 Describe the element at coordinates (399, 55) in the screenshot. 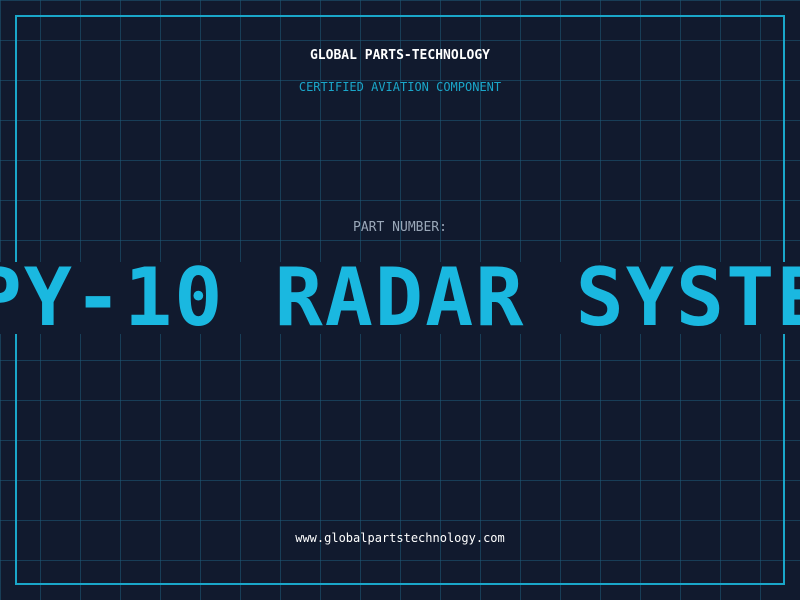

I see `company-name: GLOBAL PARTS-TECHNOLOGY` at that location.